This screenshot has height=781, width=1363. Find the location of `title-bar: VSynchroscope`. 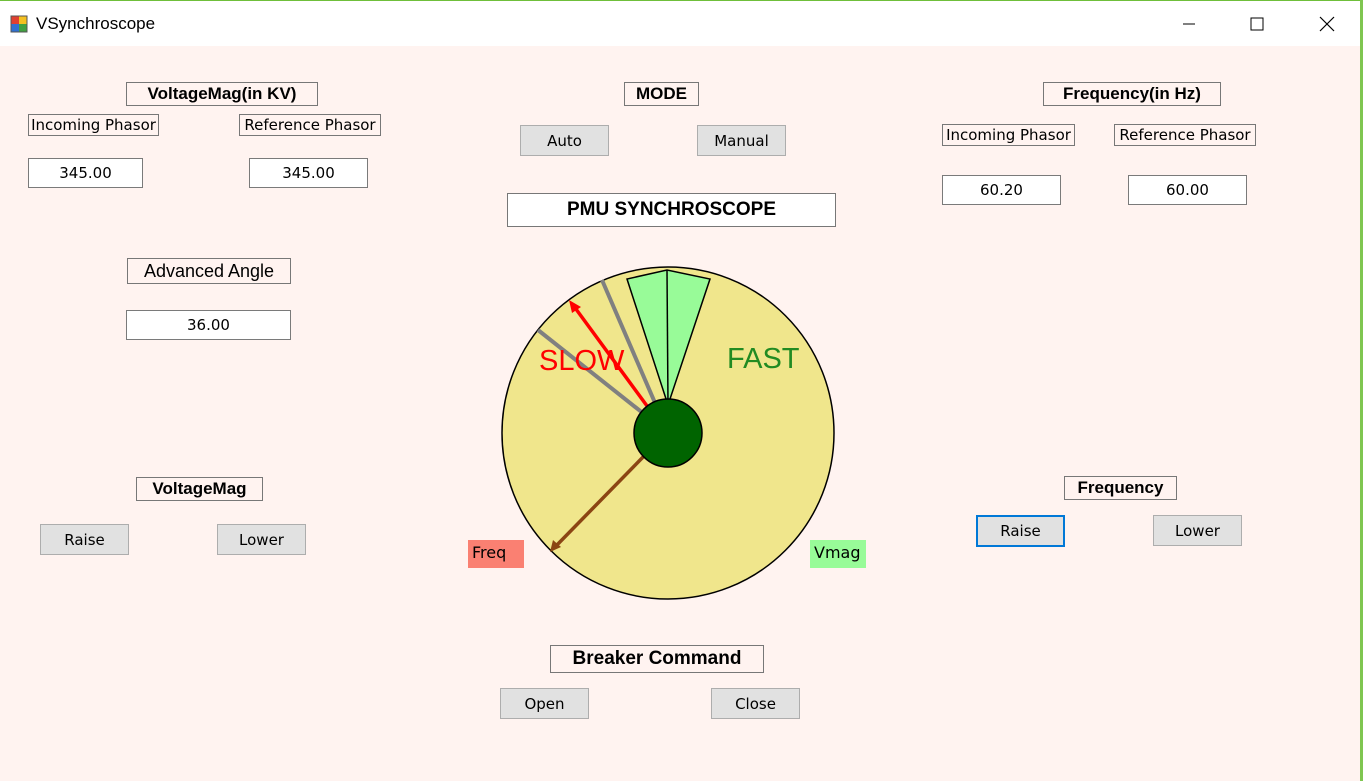

title-bar: VSynchroscope is located at coordinates (681, 23).